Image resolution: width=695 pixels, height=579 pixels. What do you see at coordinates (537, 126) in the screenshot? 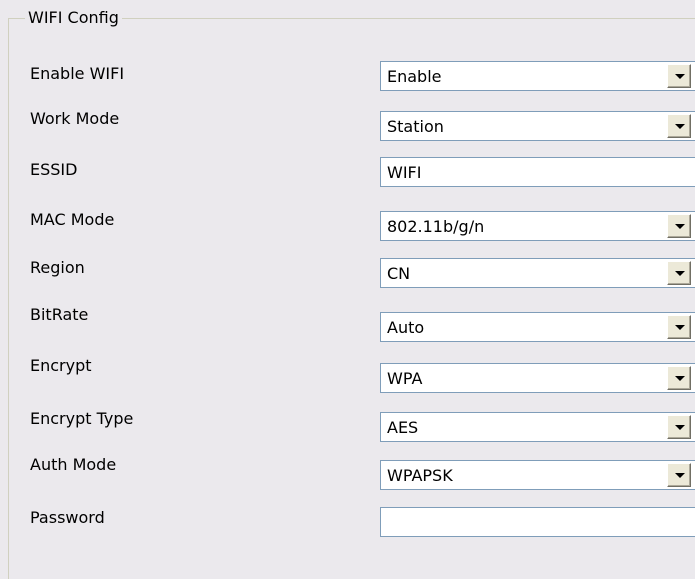
I see `work-mode-select: Station` at bounding box center [537, 126].